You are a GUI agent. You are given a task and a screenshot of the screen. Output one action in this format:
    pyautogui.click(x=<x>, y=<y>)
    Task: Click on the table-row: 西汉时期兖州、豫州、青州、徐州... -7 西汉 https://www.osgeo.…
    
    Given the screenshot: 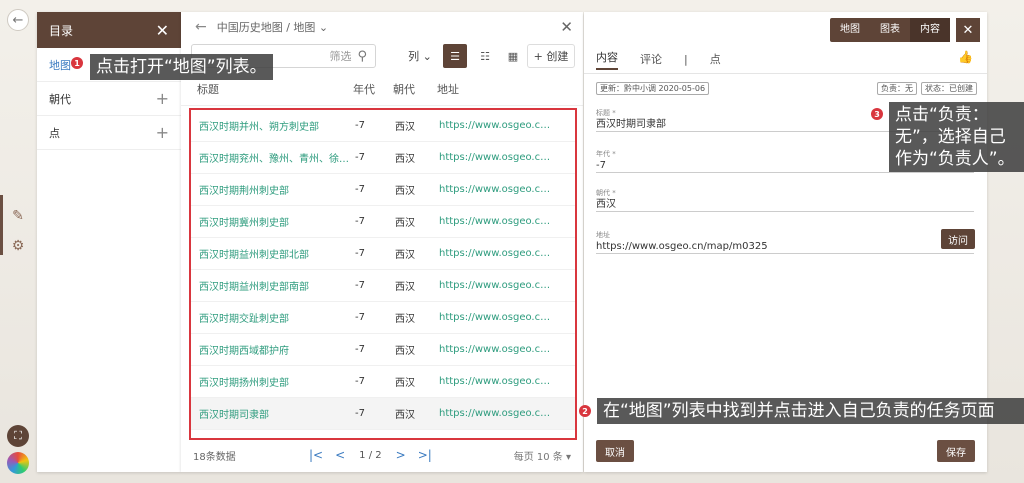 What is the action you would take?
    pyautogui.click(x=383, y=158)
    